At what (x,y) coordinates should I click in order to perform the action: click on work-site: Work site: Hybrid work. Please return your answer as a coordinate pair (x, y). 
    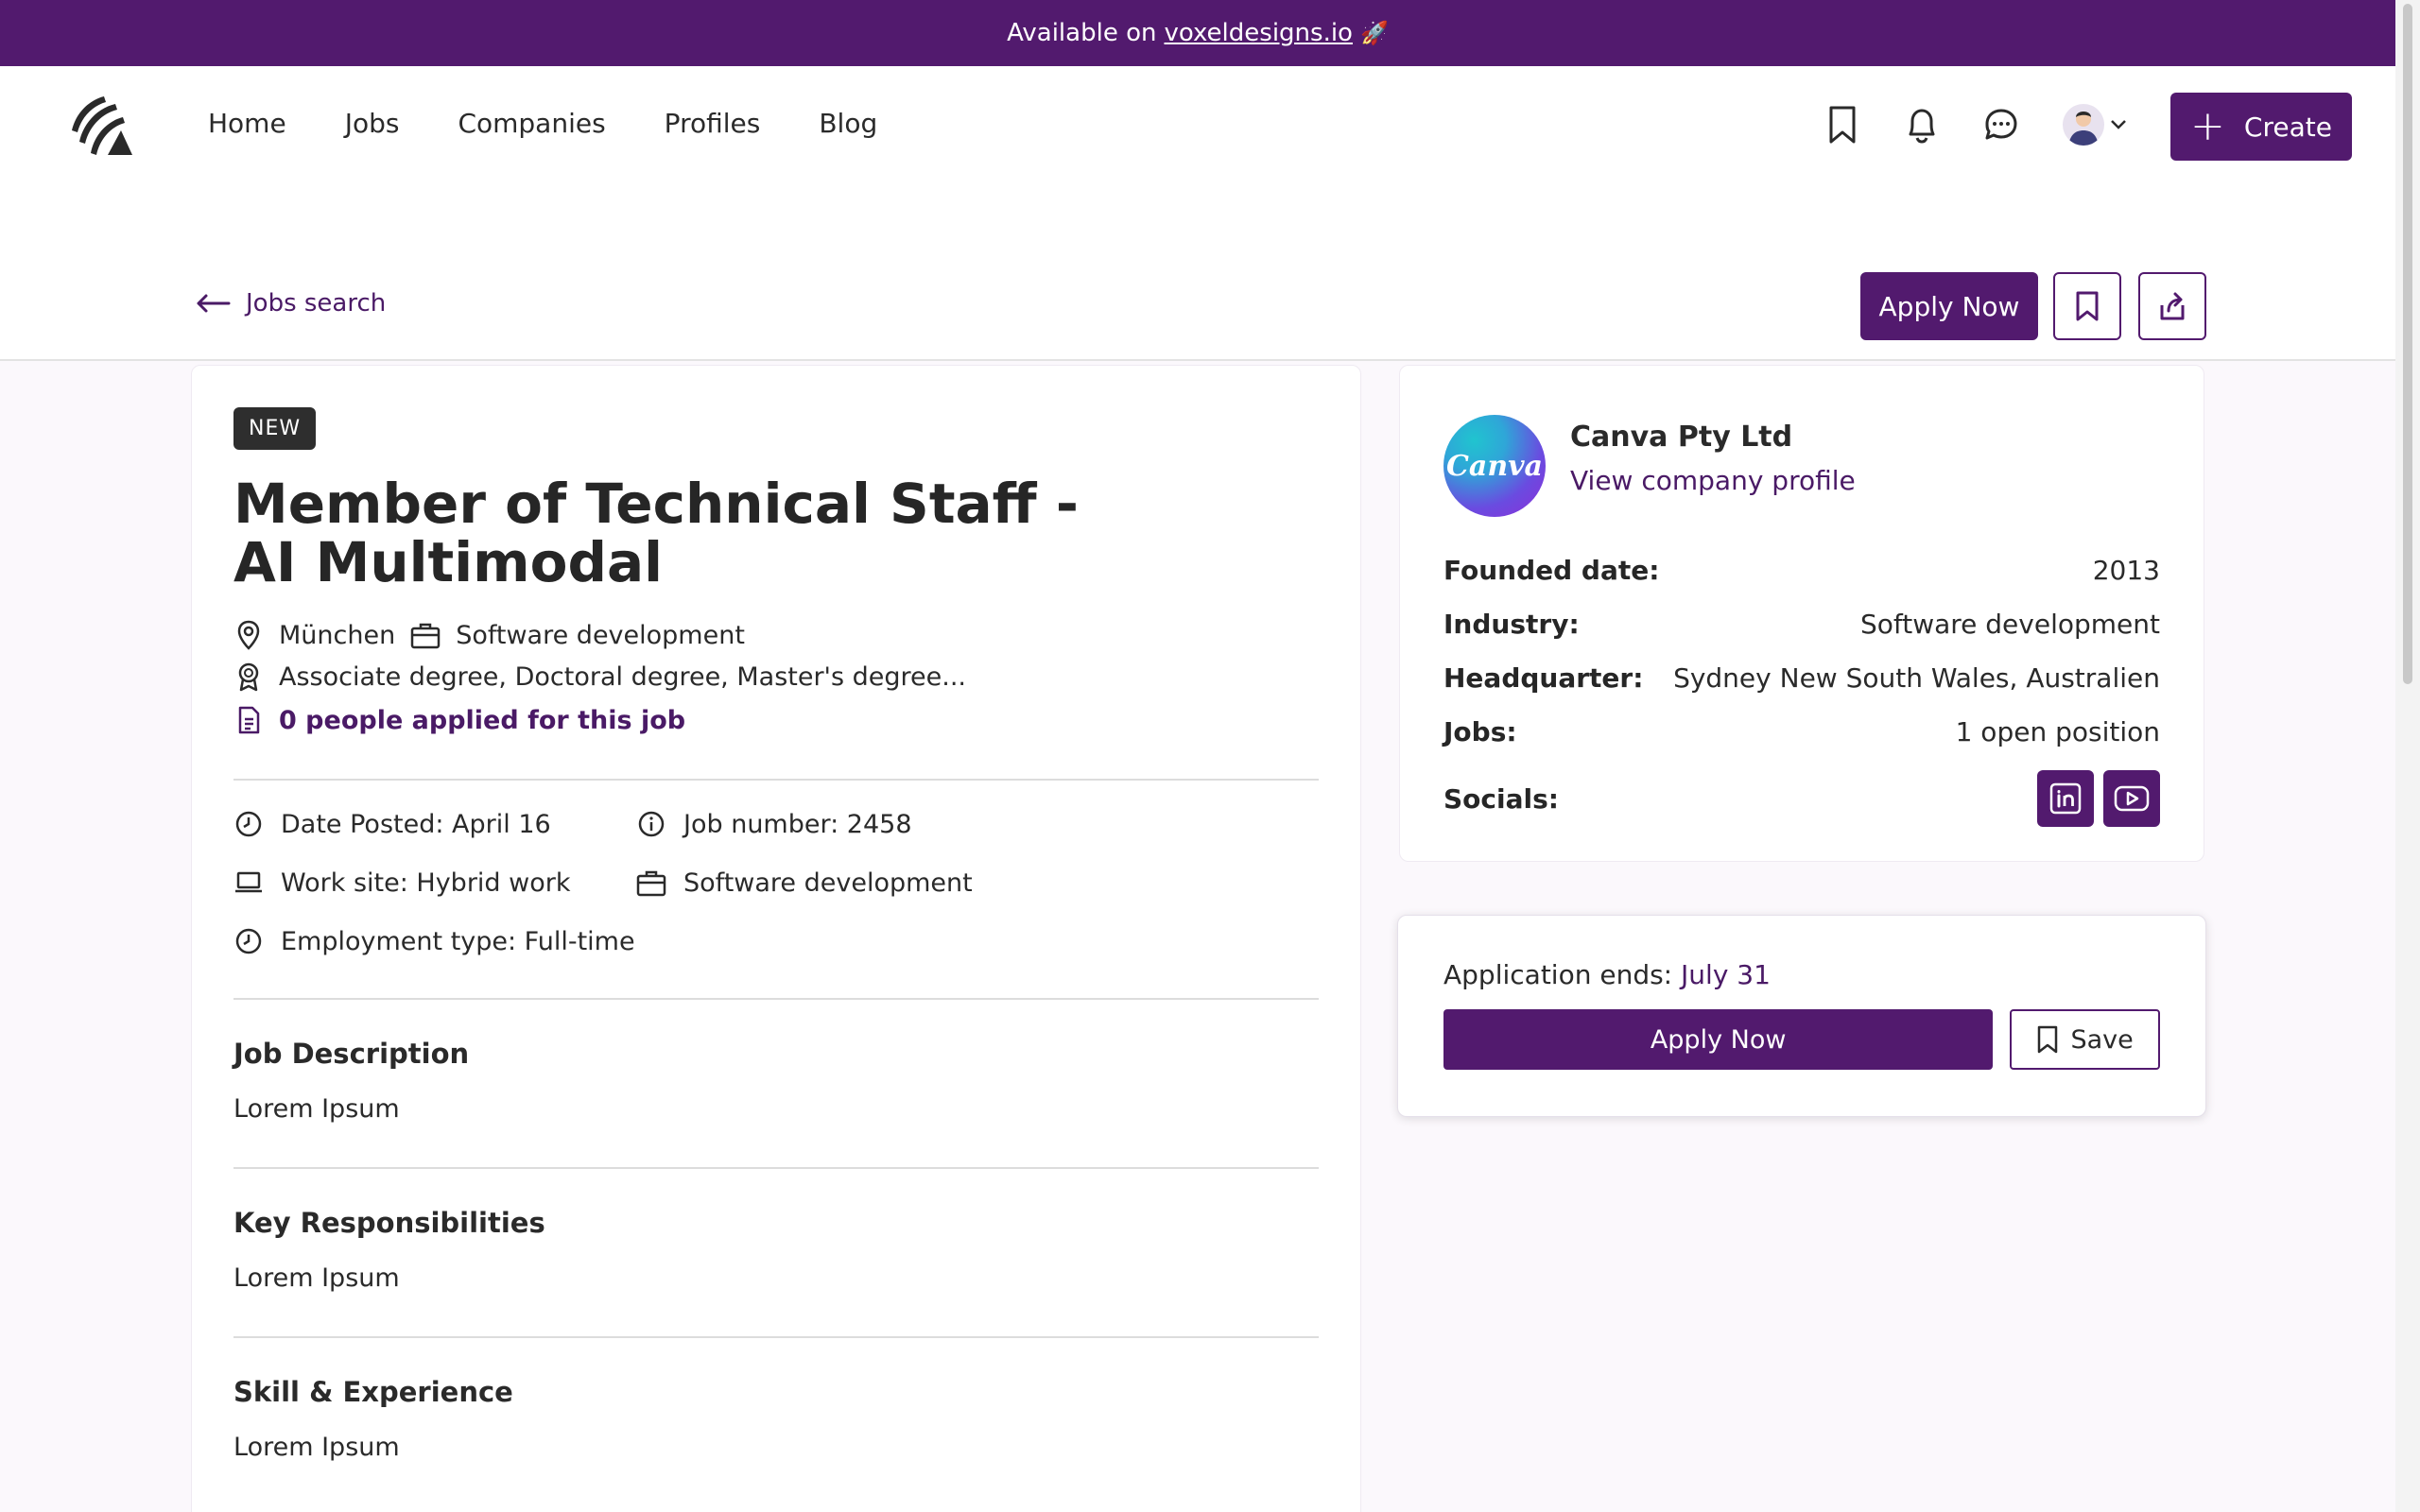
    Looking at the image, I should click on (434, 883).